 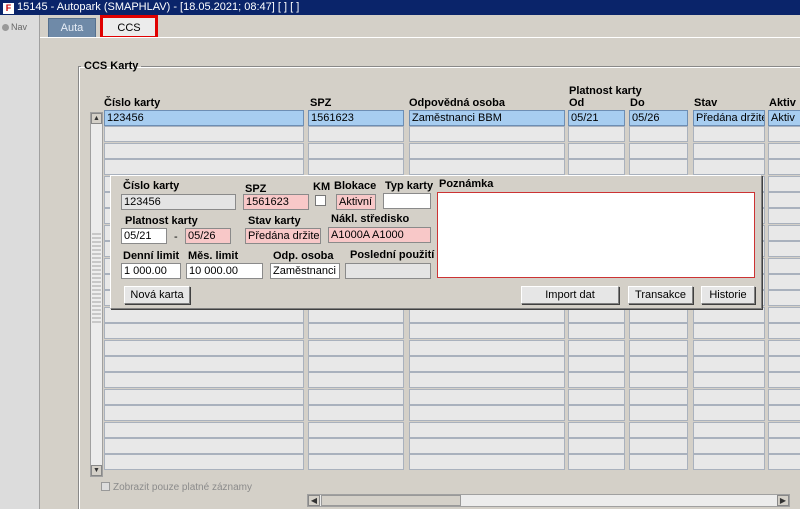 What do you see at coordinates (204, 118) in the screenshot?
I see `cell-cislo-karty: 123456` at bounding box center [204, 118].